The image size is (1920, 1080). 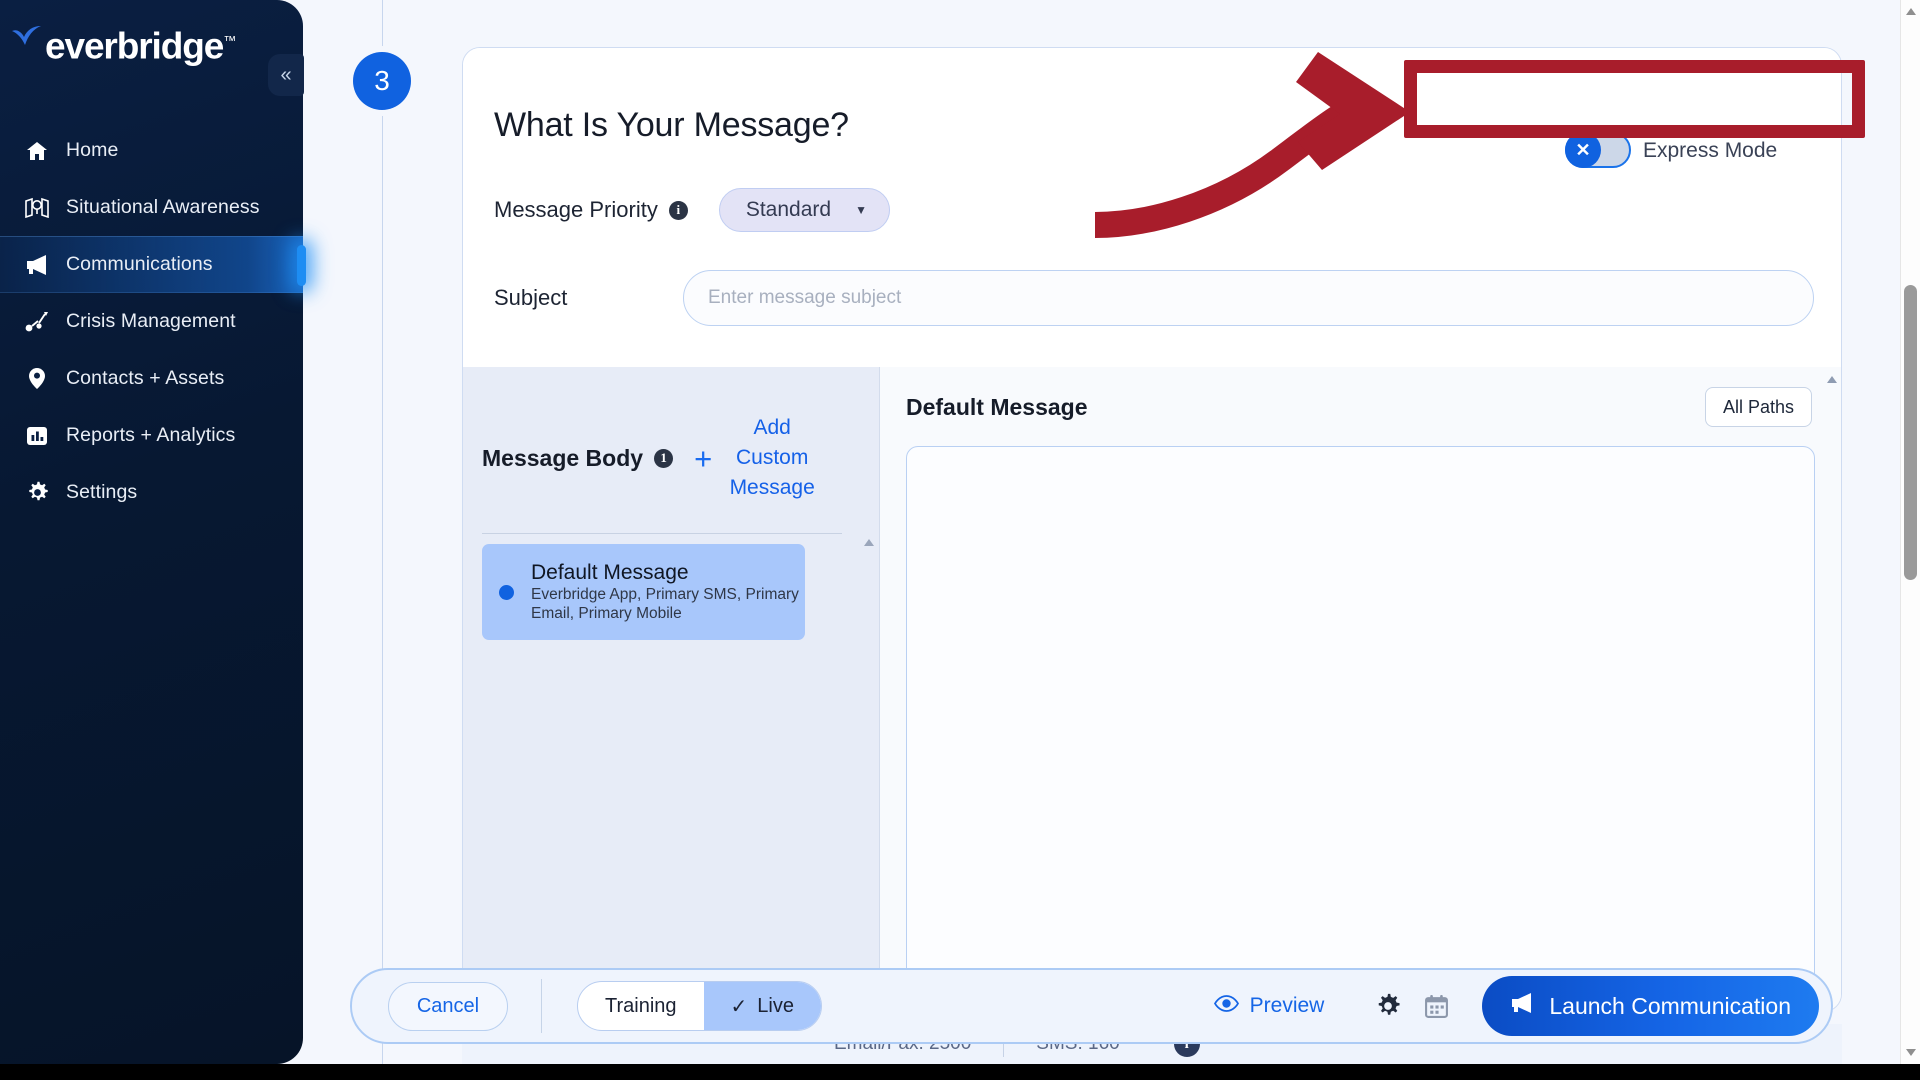 I want to click on editor-scroll-up-arrow-icon, so click(x=1832, y=379).